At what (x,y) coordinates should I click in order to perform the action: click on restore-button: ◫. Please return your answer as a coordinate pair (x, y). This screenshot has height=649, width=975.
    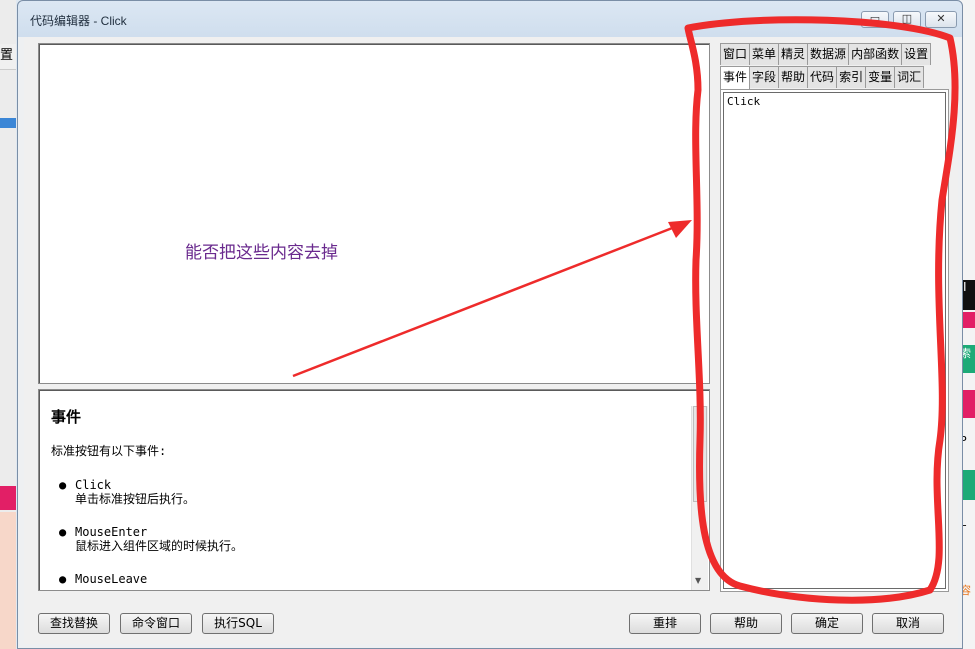
    Looking at the image, I should click on (907, 19).